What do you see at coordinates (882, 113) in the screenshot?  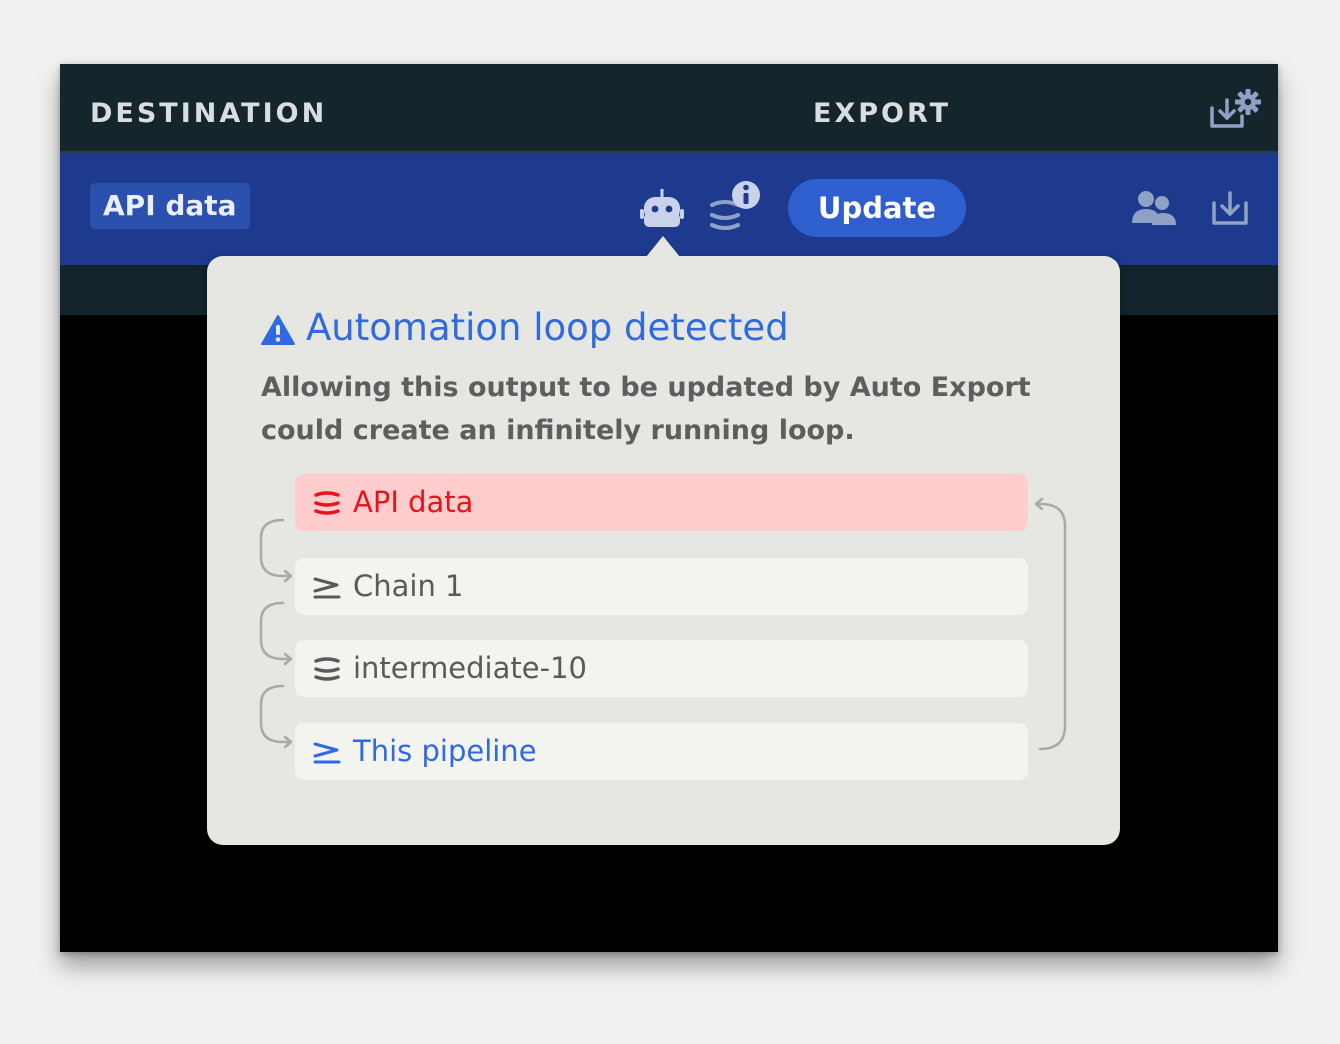 I see `export-column-label: EXPORT` at bounding box center [882, 113].